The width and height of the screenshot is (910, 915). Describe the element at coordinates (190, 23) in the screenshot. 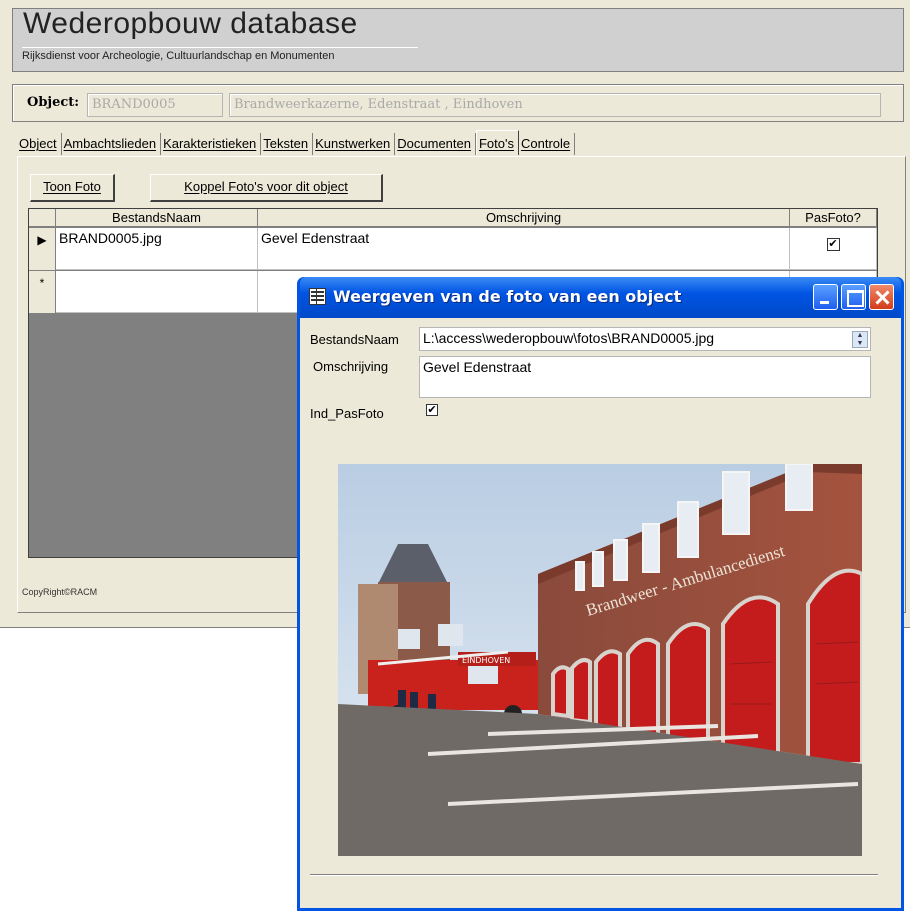

I see `app-title: Wederopbouw database` at that location.